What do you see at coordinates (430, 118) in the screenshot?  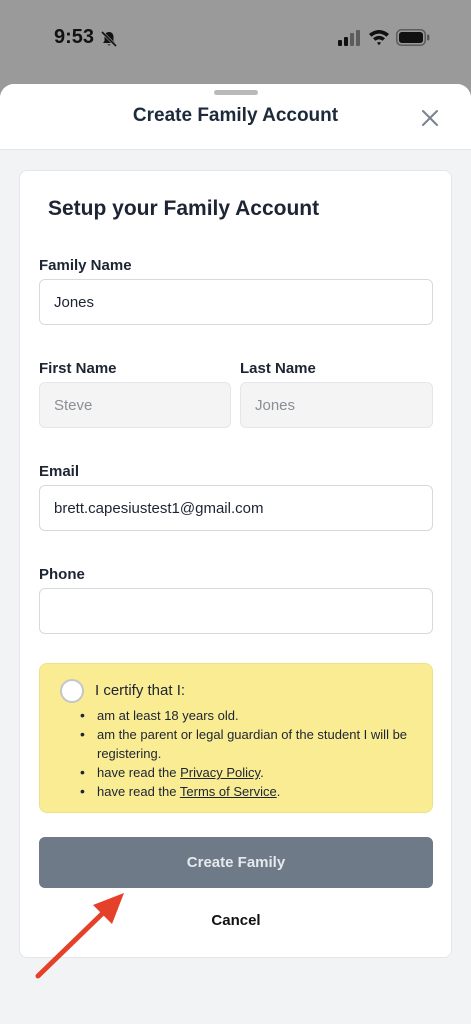 I see `close-icon` at bounding box center [430, 118].